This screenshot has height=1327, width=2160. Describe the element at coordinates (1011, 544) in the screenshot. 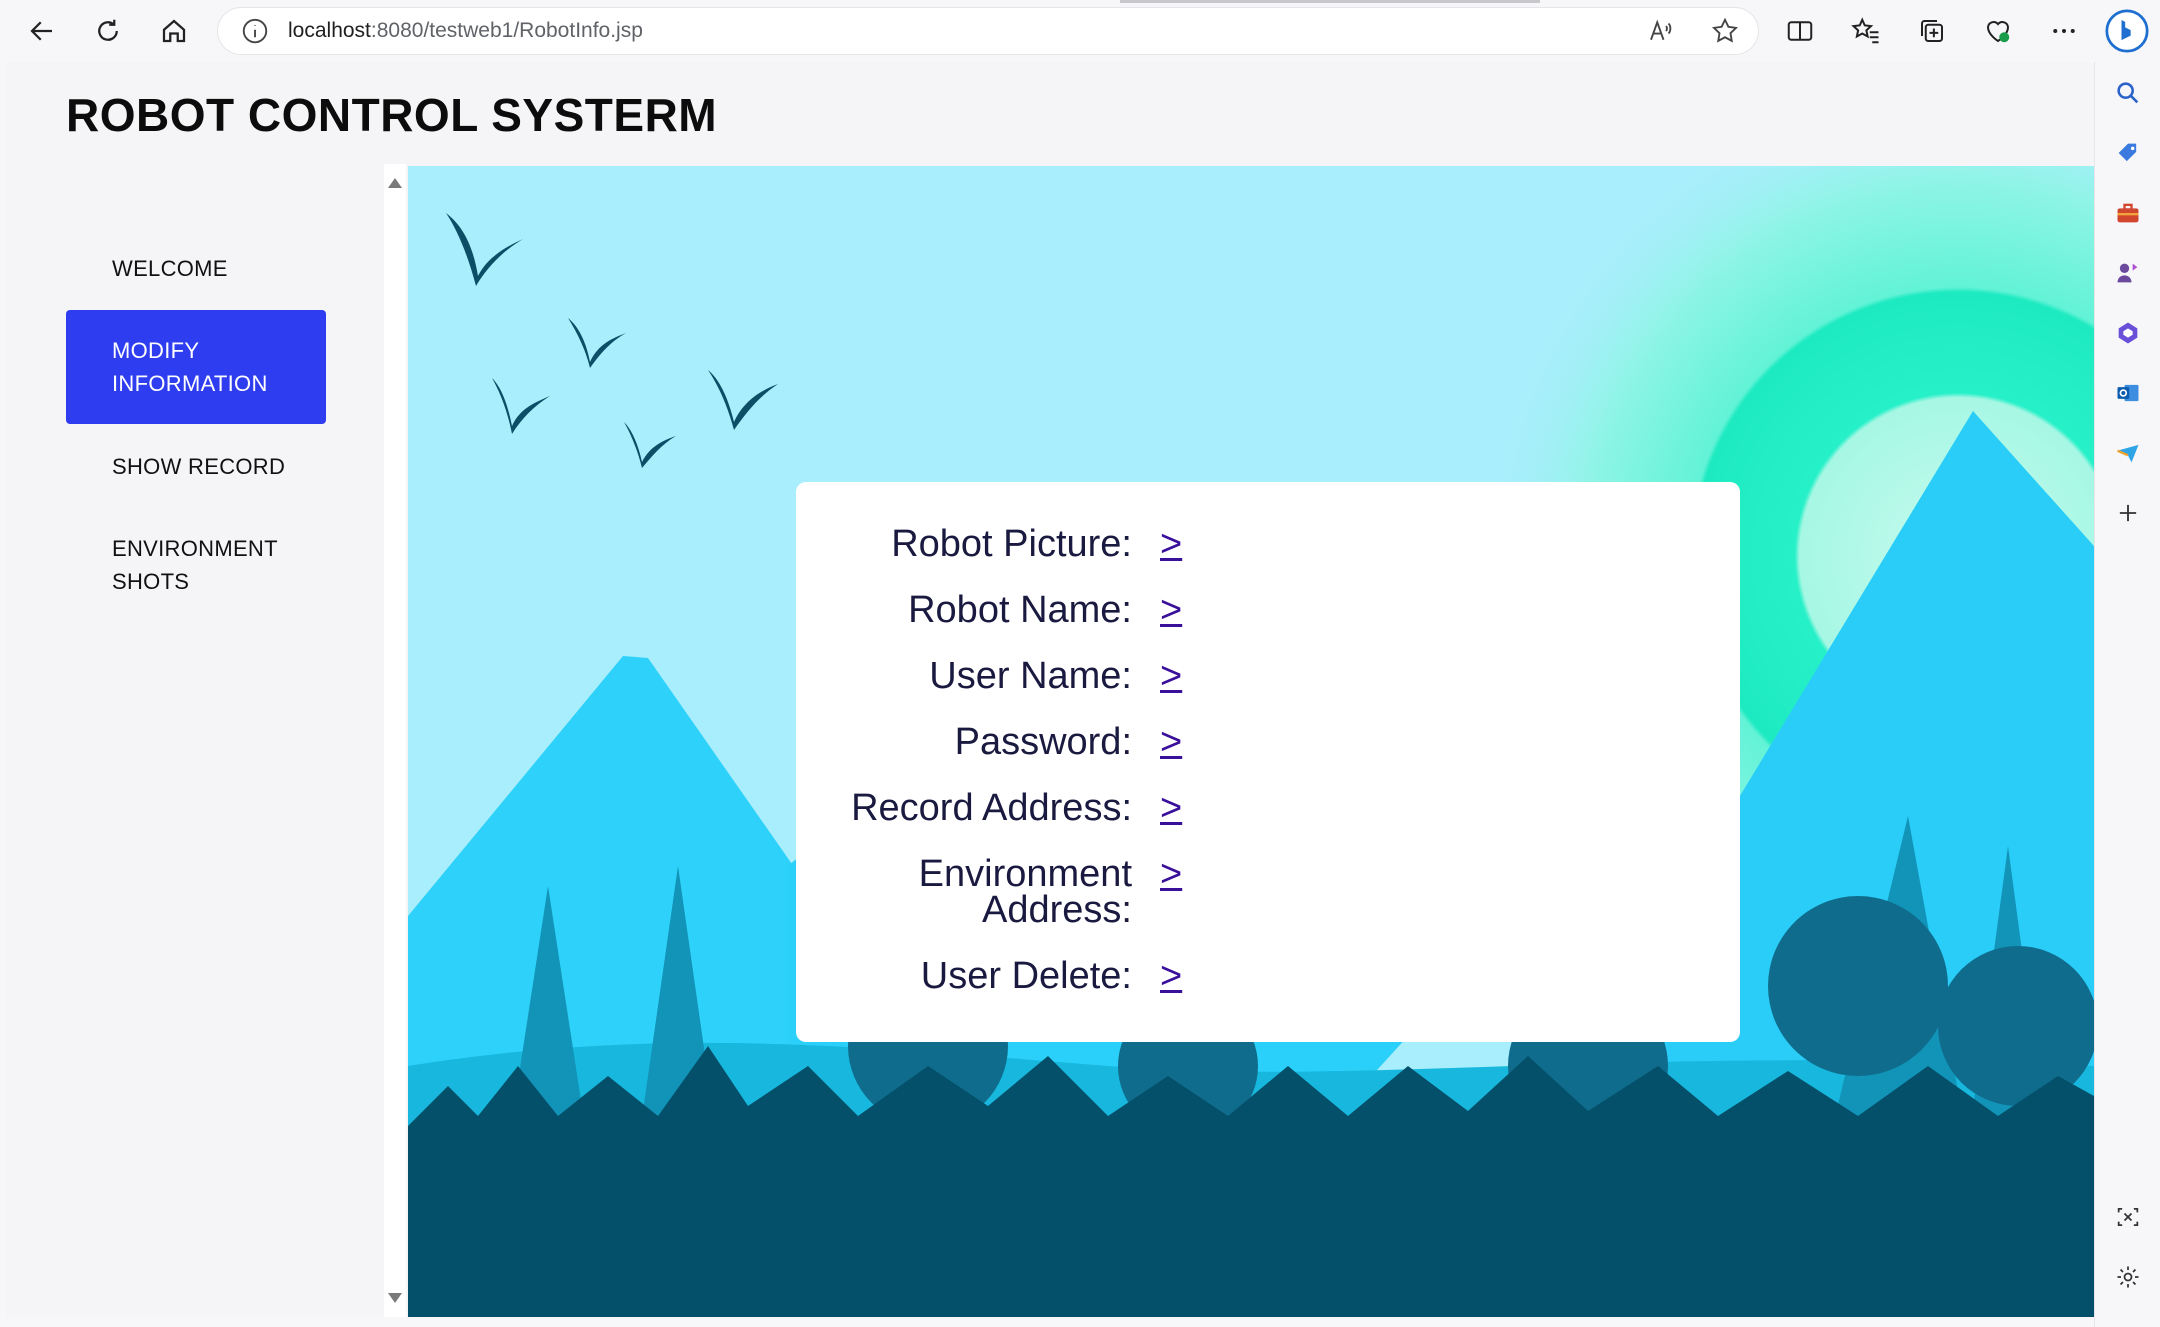

I see `field-label: Robot Picture:` at that location.